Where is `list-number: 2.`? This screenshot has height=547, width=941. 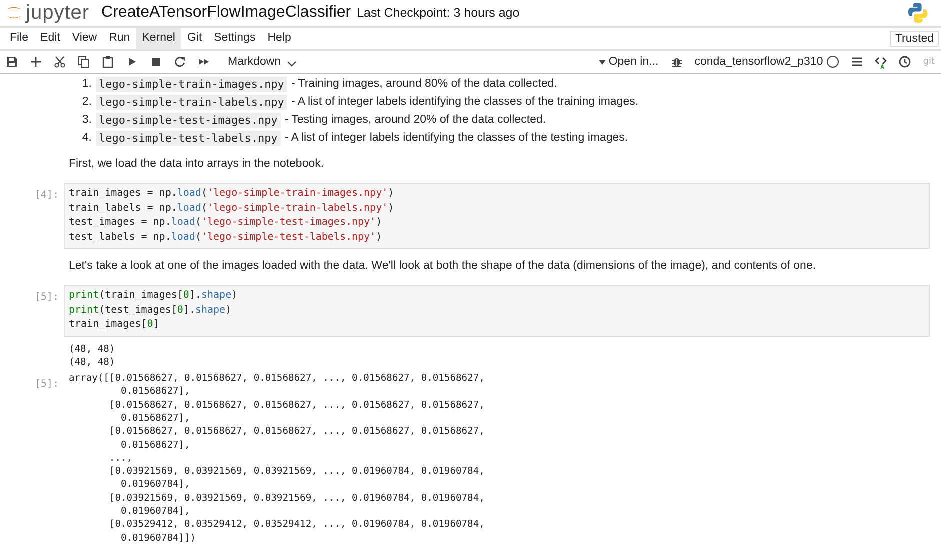 list-number: 2. is located at coordinates (86, 102).